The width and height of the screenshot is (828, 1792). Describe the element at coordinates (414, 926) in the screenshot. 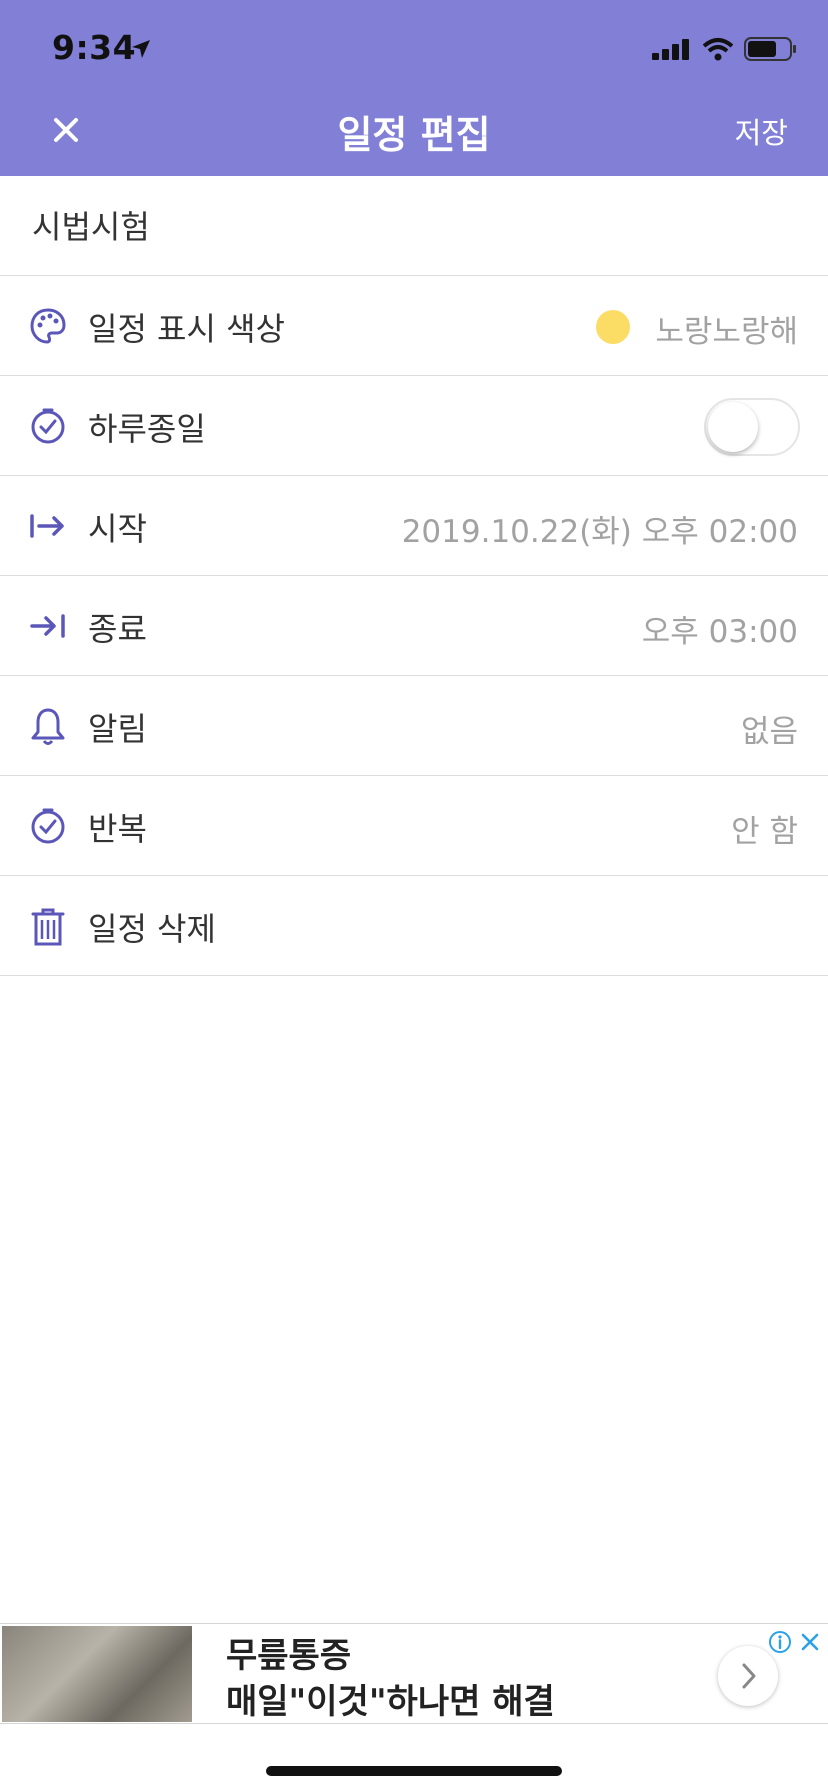

I see `delete-row: 일정 삭제` at that location.